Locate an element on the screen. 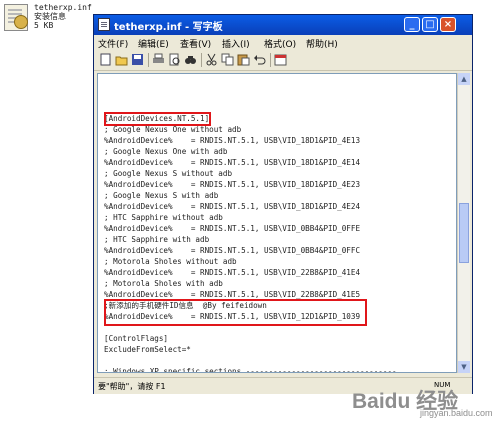  menu-bar: 文件(F) 编辑(E) 查看(V) 插入(I) 格式(O) 帮助(H) is located at coordinates (283, 42).